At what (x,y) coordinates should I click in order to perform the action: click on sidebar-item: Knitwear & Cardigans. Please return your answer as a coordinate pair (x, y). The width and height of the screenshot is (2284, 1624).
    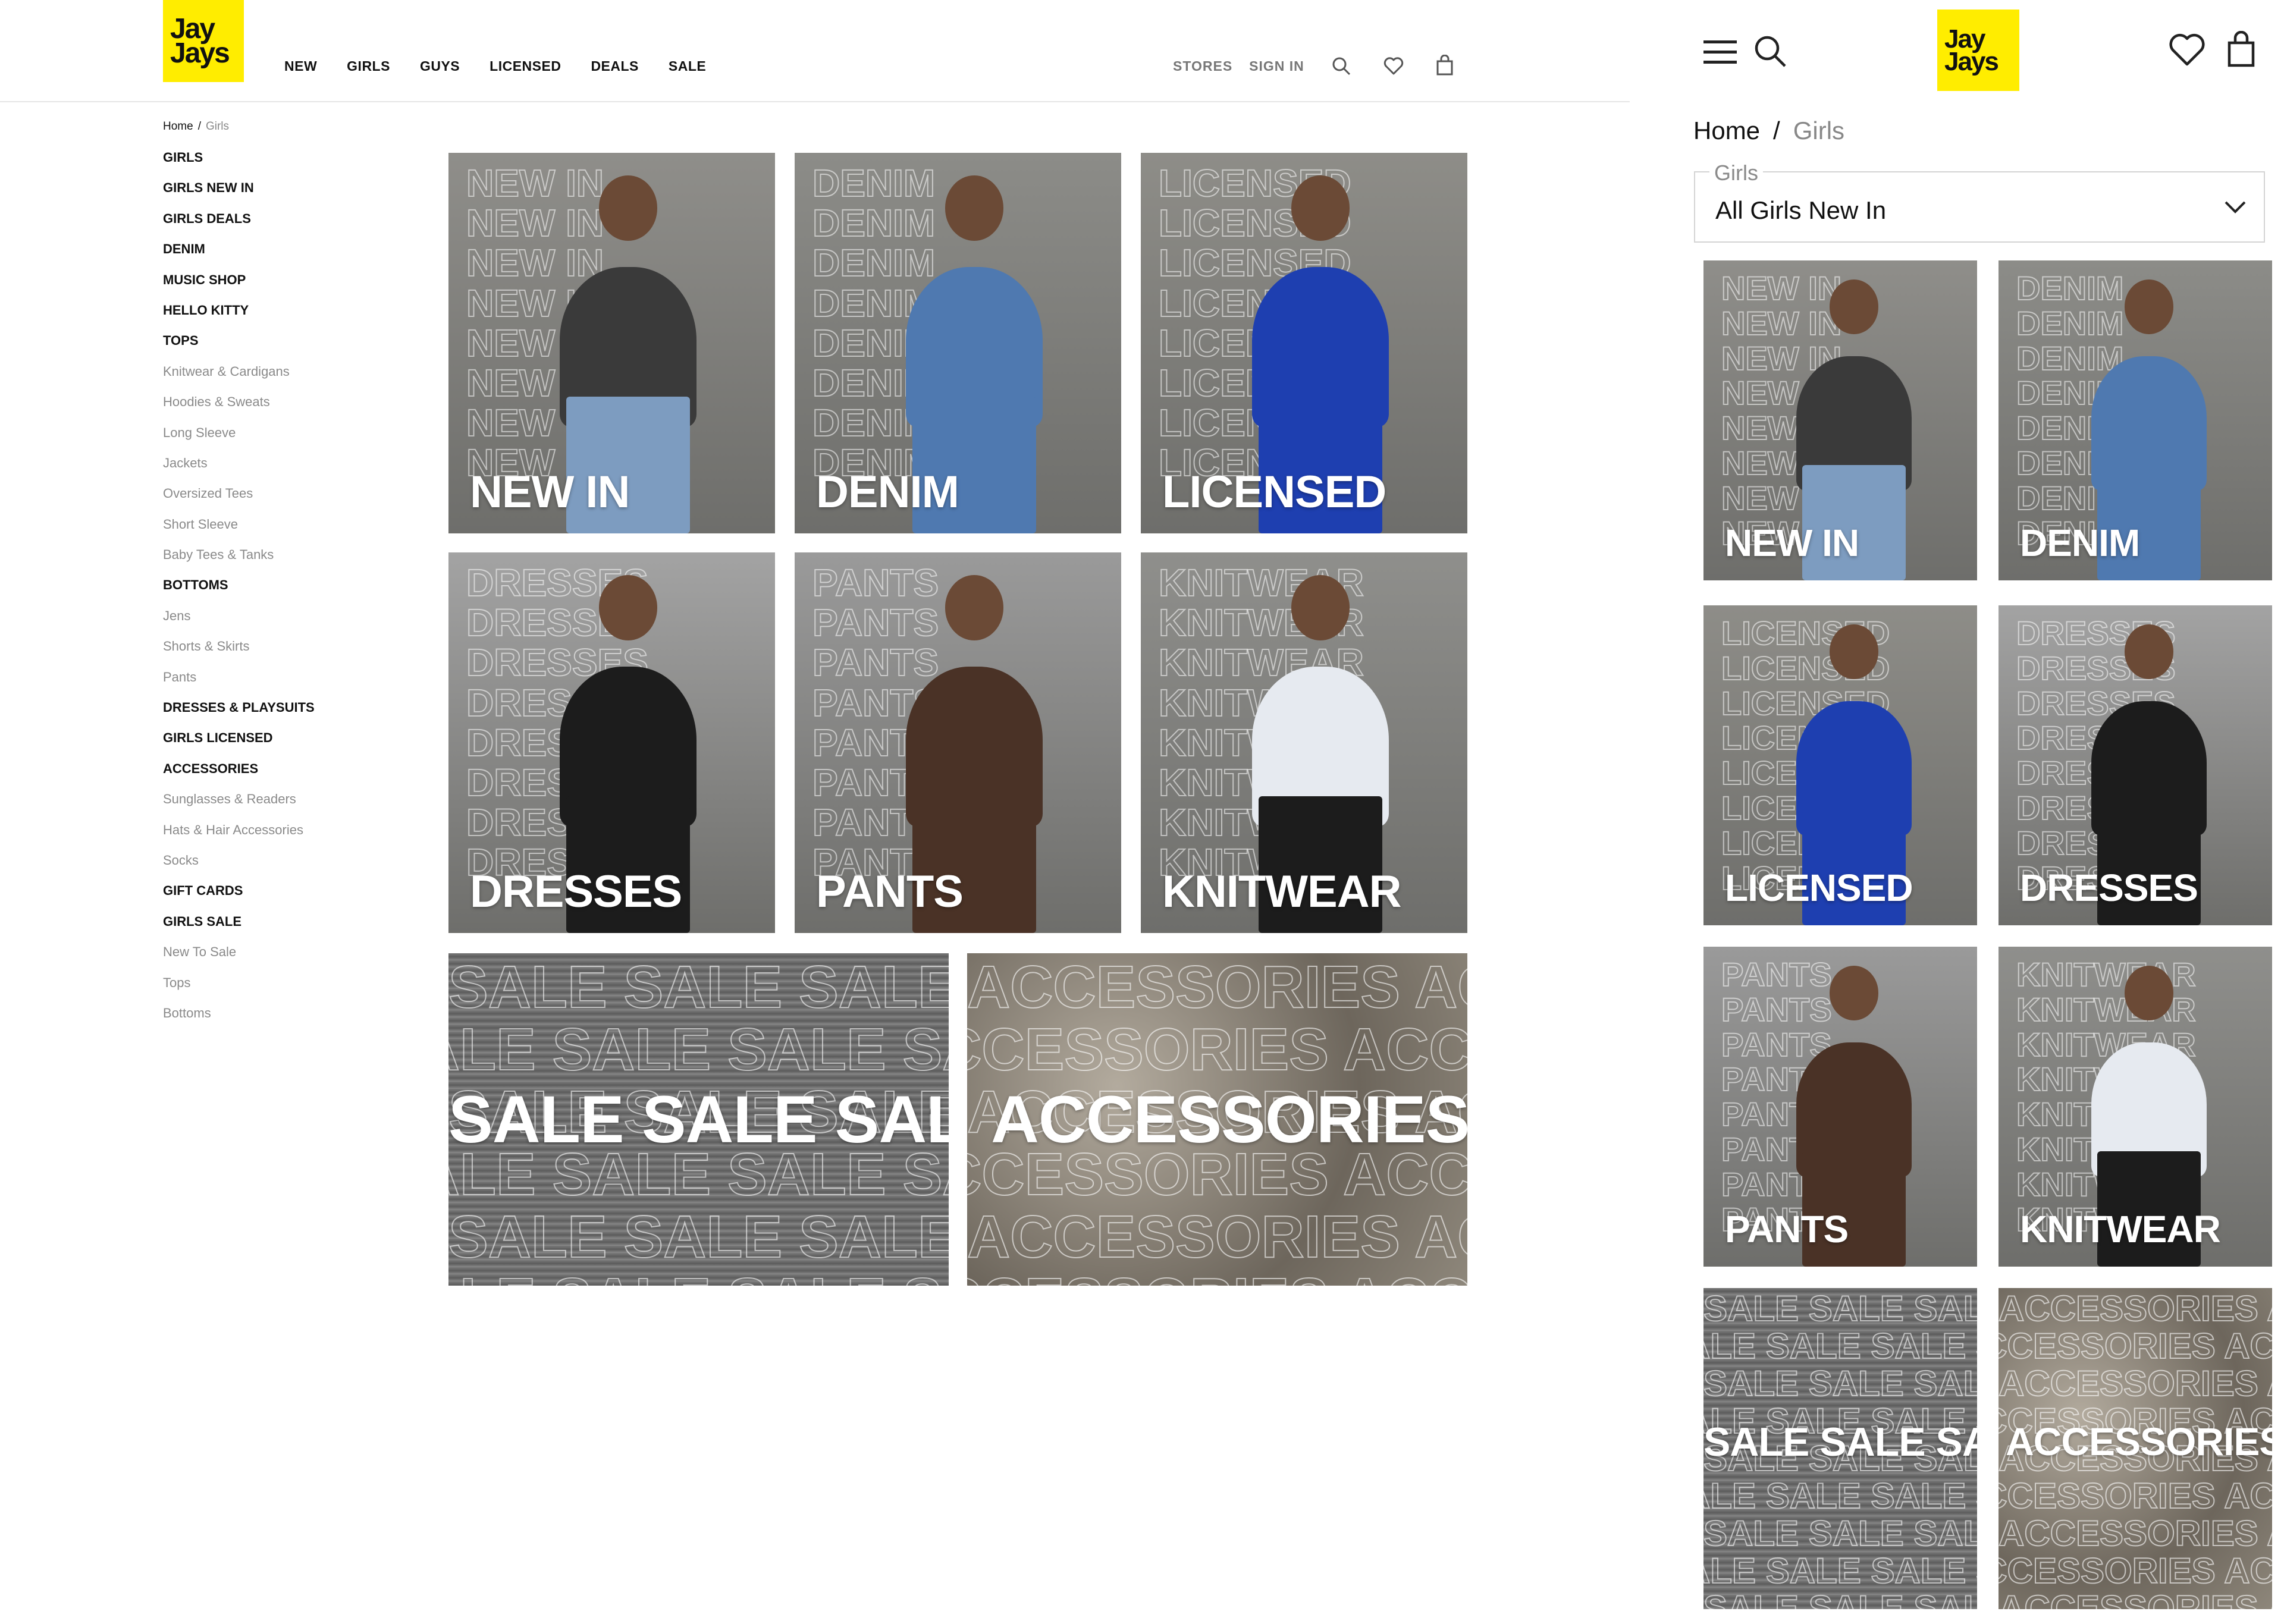
    Looking at the image, I should click on (270, 378).